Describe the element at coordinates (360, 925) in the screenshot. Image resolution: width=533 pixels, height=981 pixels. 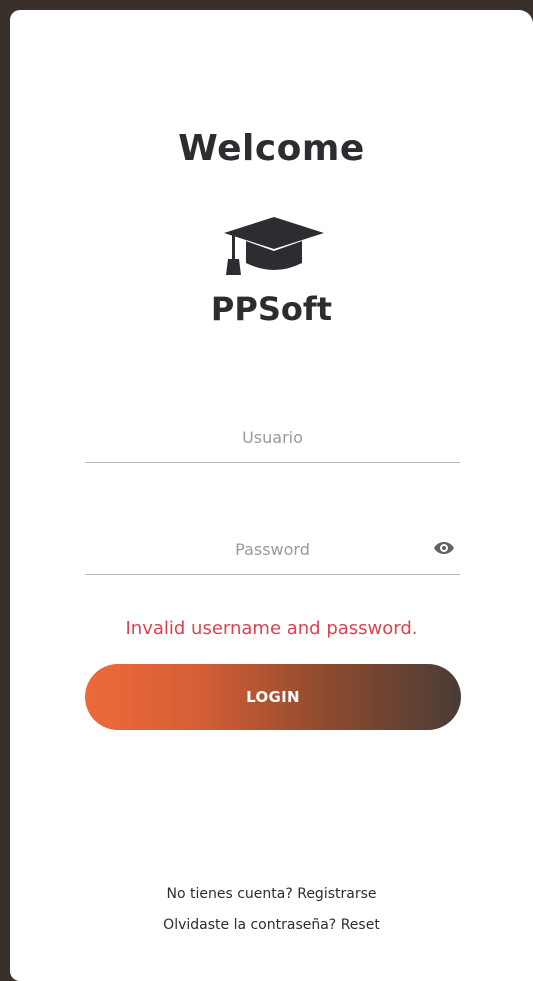
I see `reset-link: Reset` at that location.